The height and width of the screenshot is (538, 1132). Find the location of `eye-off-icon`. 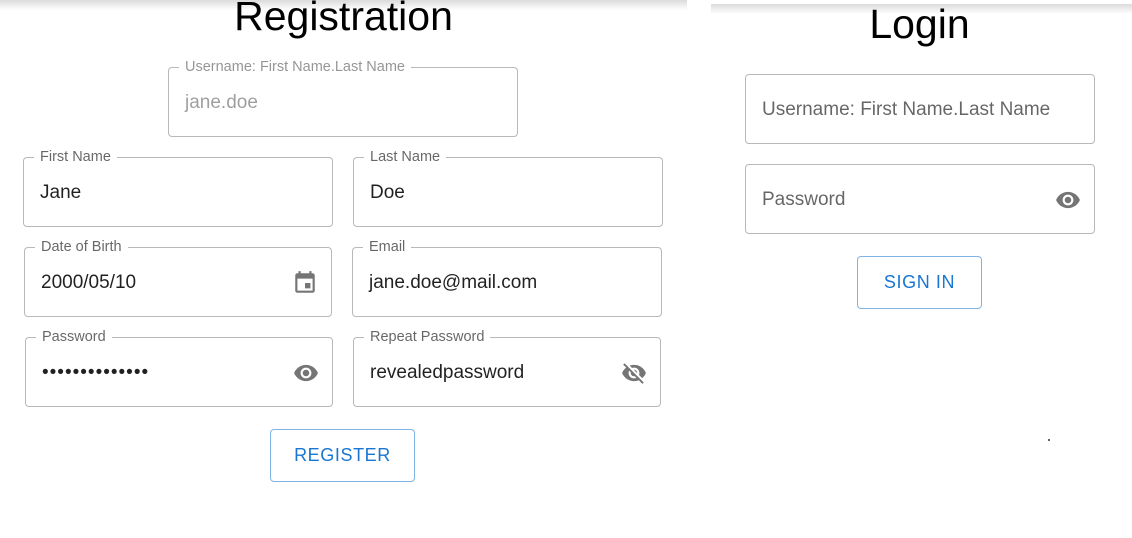

eye-off-icon is located at coordinates (634, 373).